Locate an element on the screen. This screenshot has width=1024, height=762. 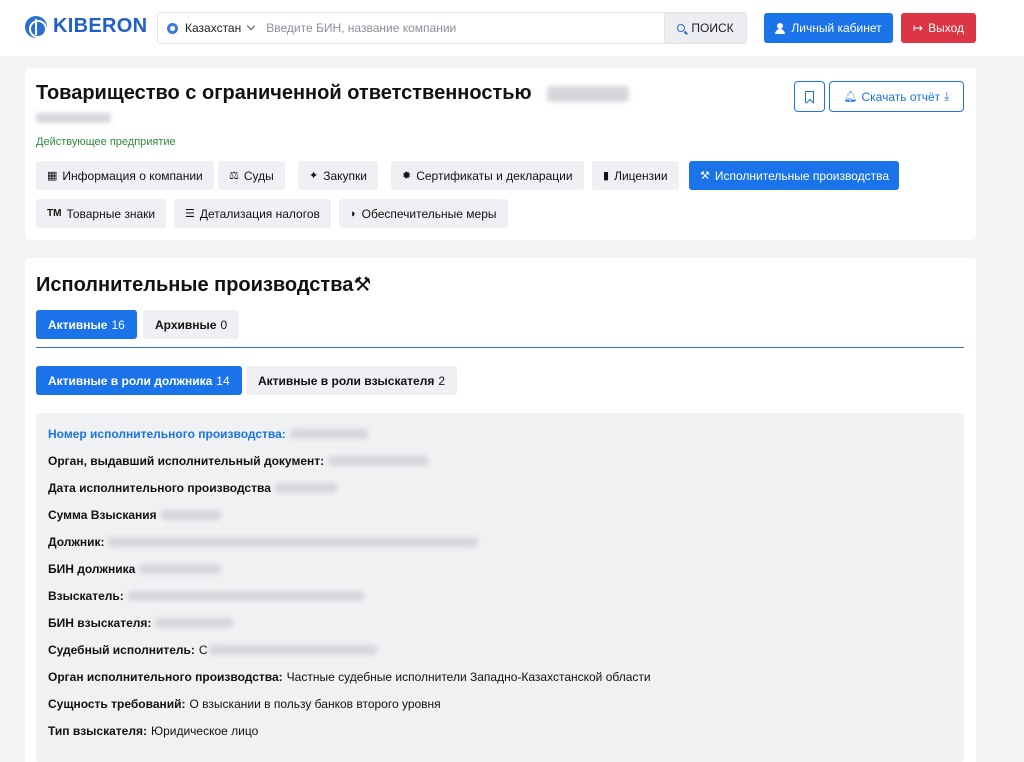
document-icon: ▮ is located at coordinates (606, 176).